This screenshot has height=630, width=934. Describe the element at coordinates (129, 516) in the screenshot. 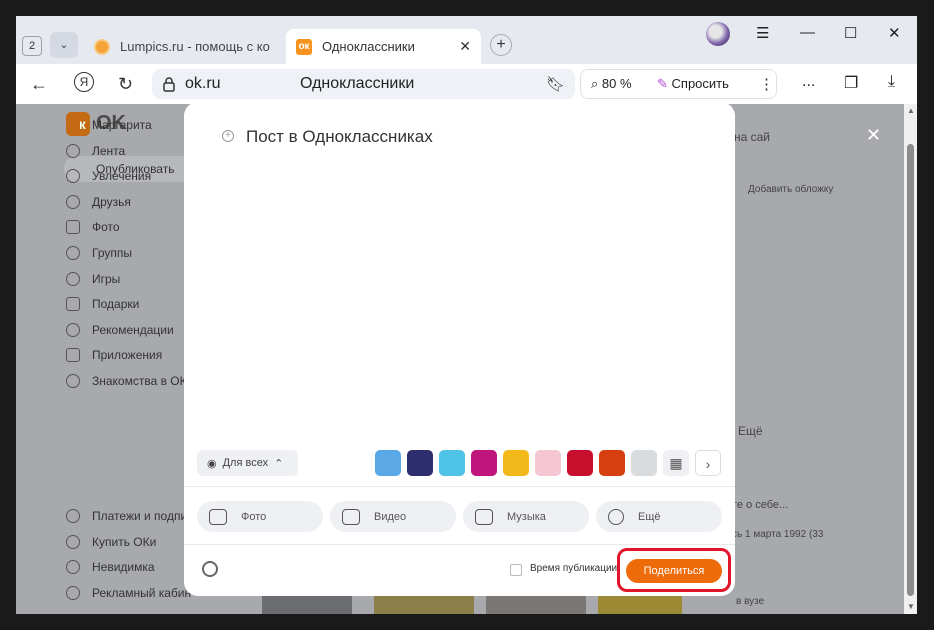

I see `sidebar-item: Платежи и подпис` at that location.